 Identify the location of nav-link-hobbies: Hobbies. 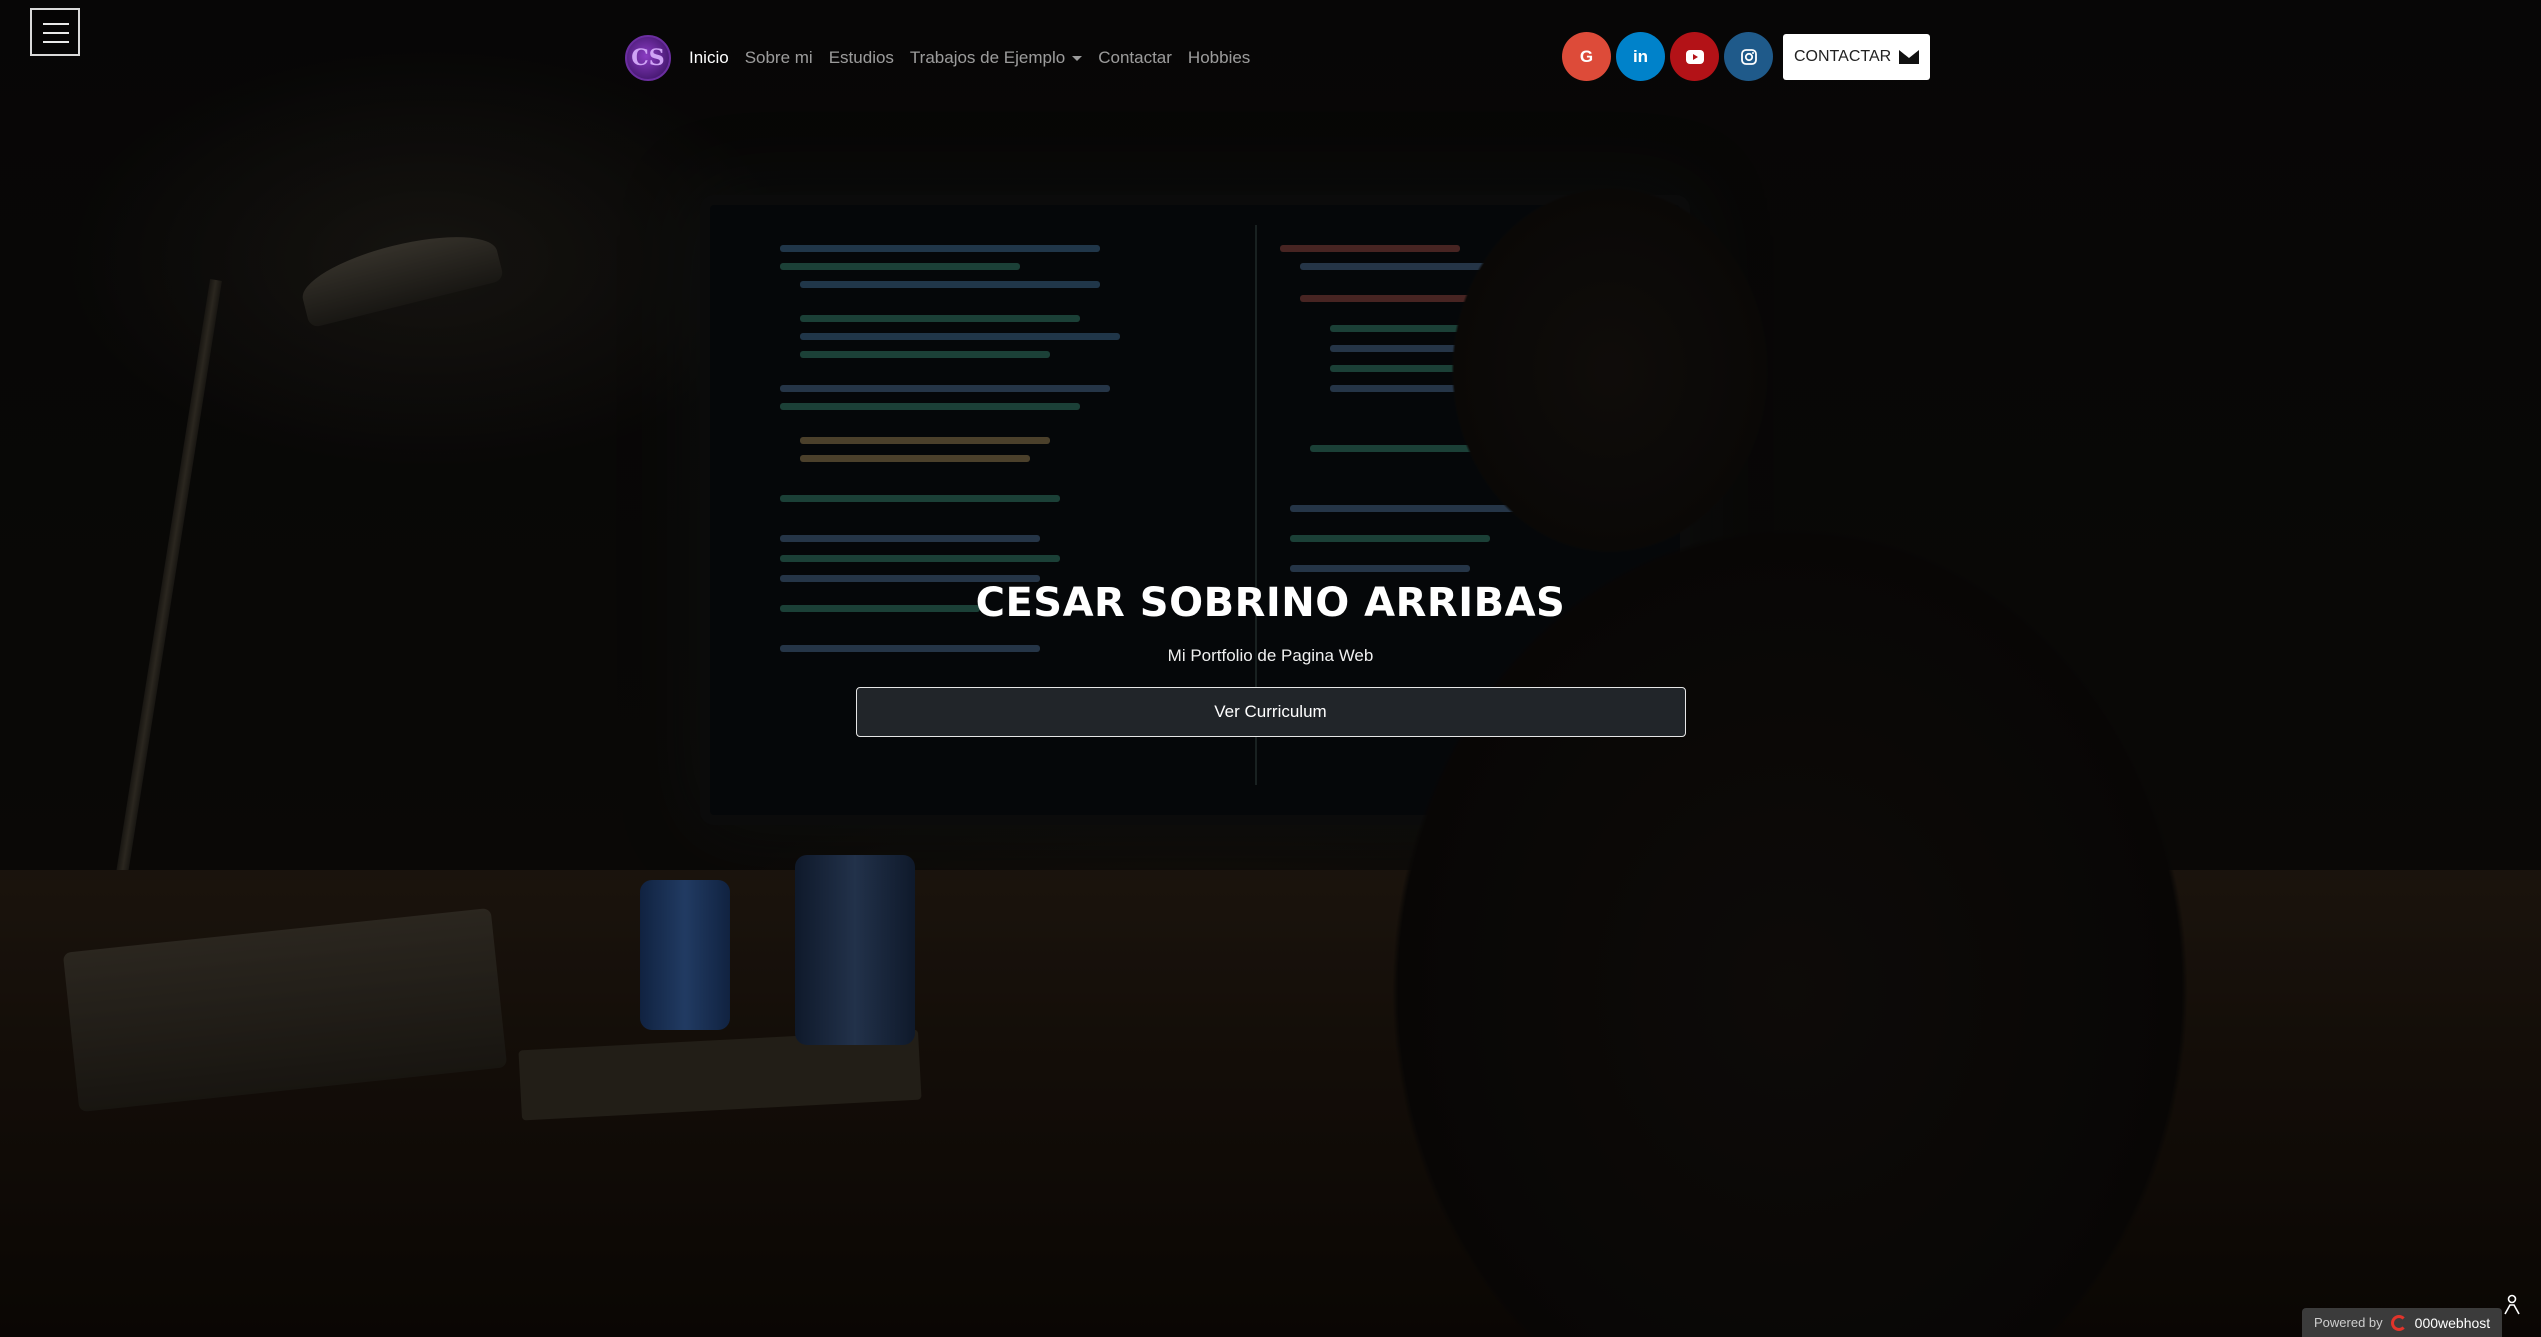
(1219, 58).